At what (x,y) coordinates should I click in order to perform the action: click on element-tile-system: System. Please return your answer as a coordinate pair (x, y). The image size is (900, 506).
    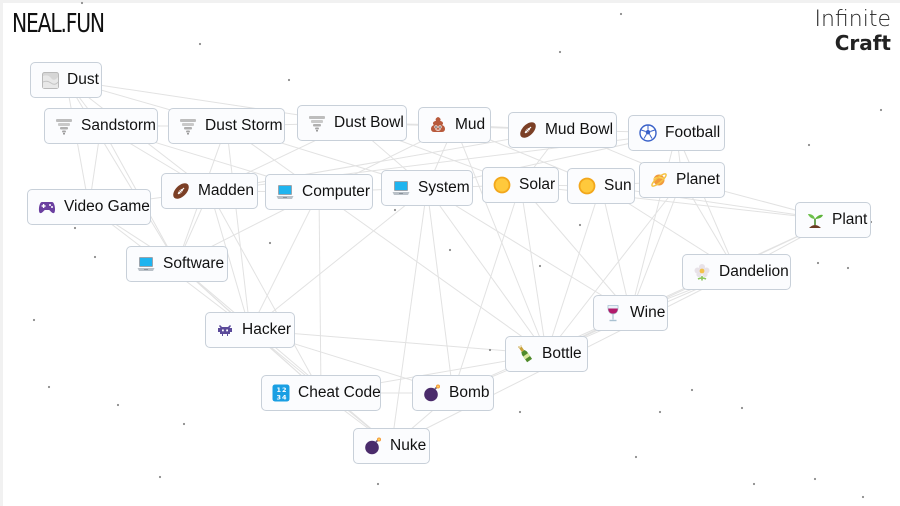
    Looking at the image, I should click on (427, 188).